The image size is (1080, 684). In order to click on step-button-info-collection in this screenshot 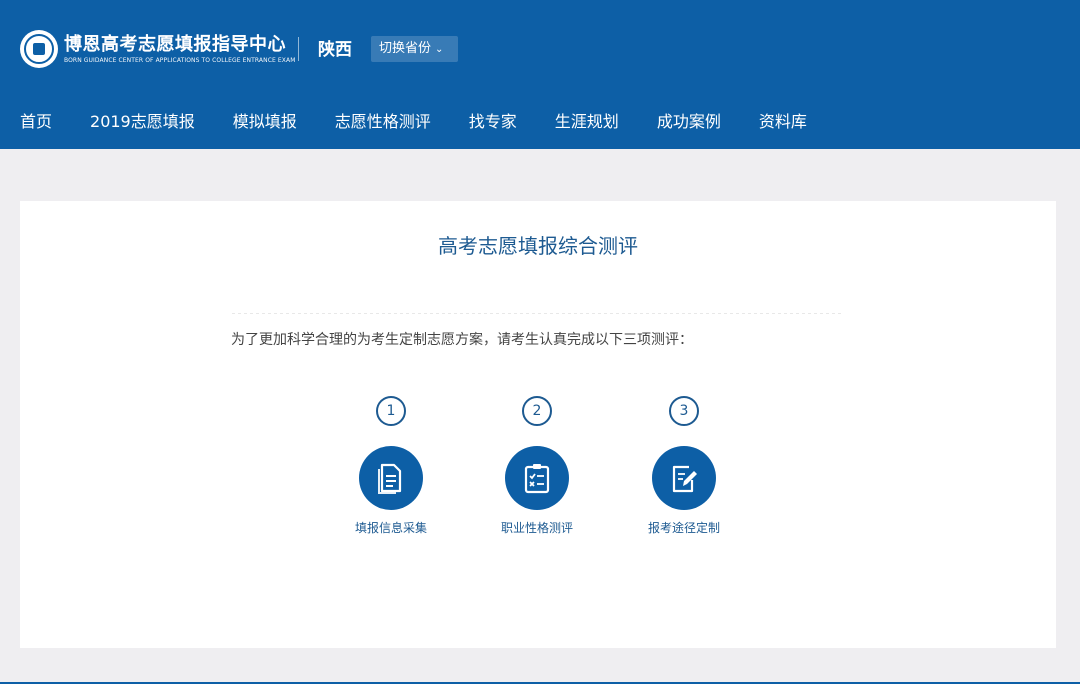, I will do `click(391, 478)`.